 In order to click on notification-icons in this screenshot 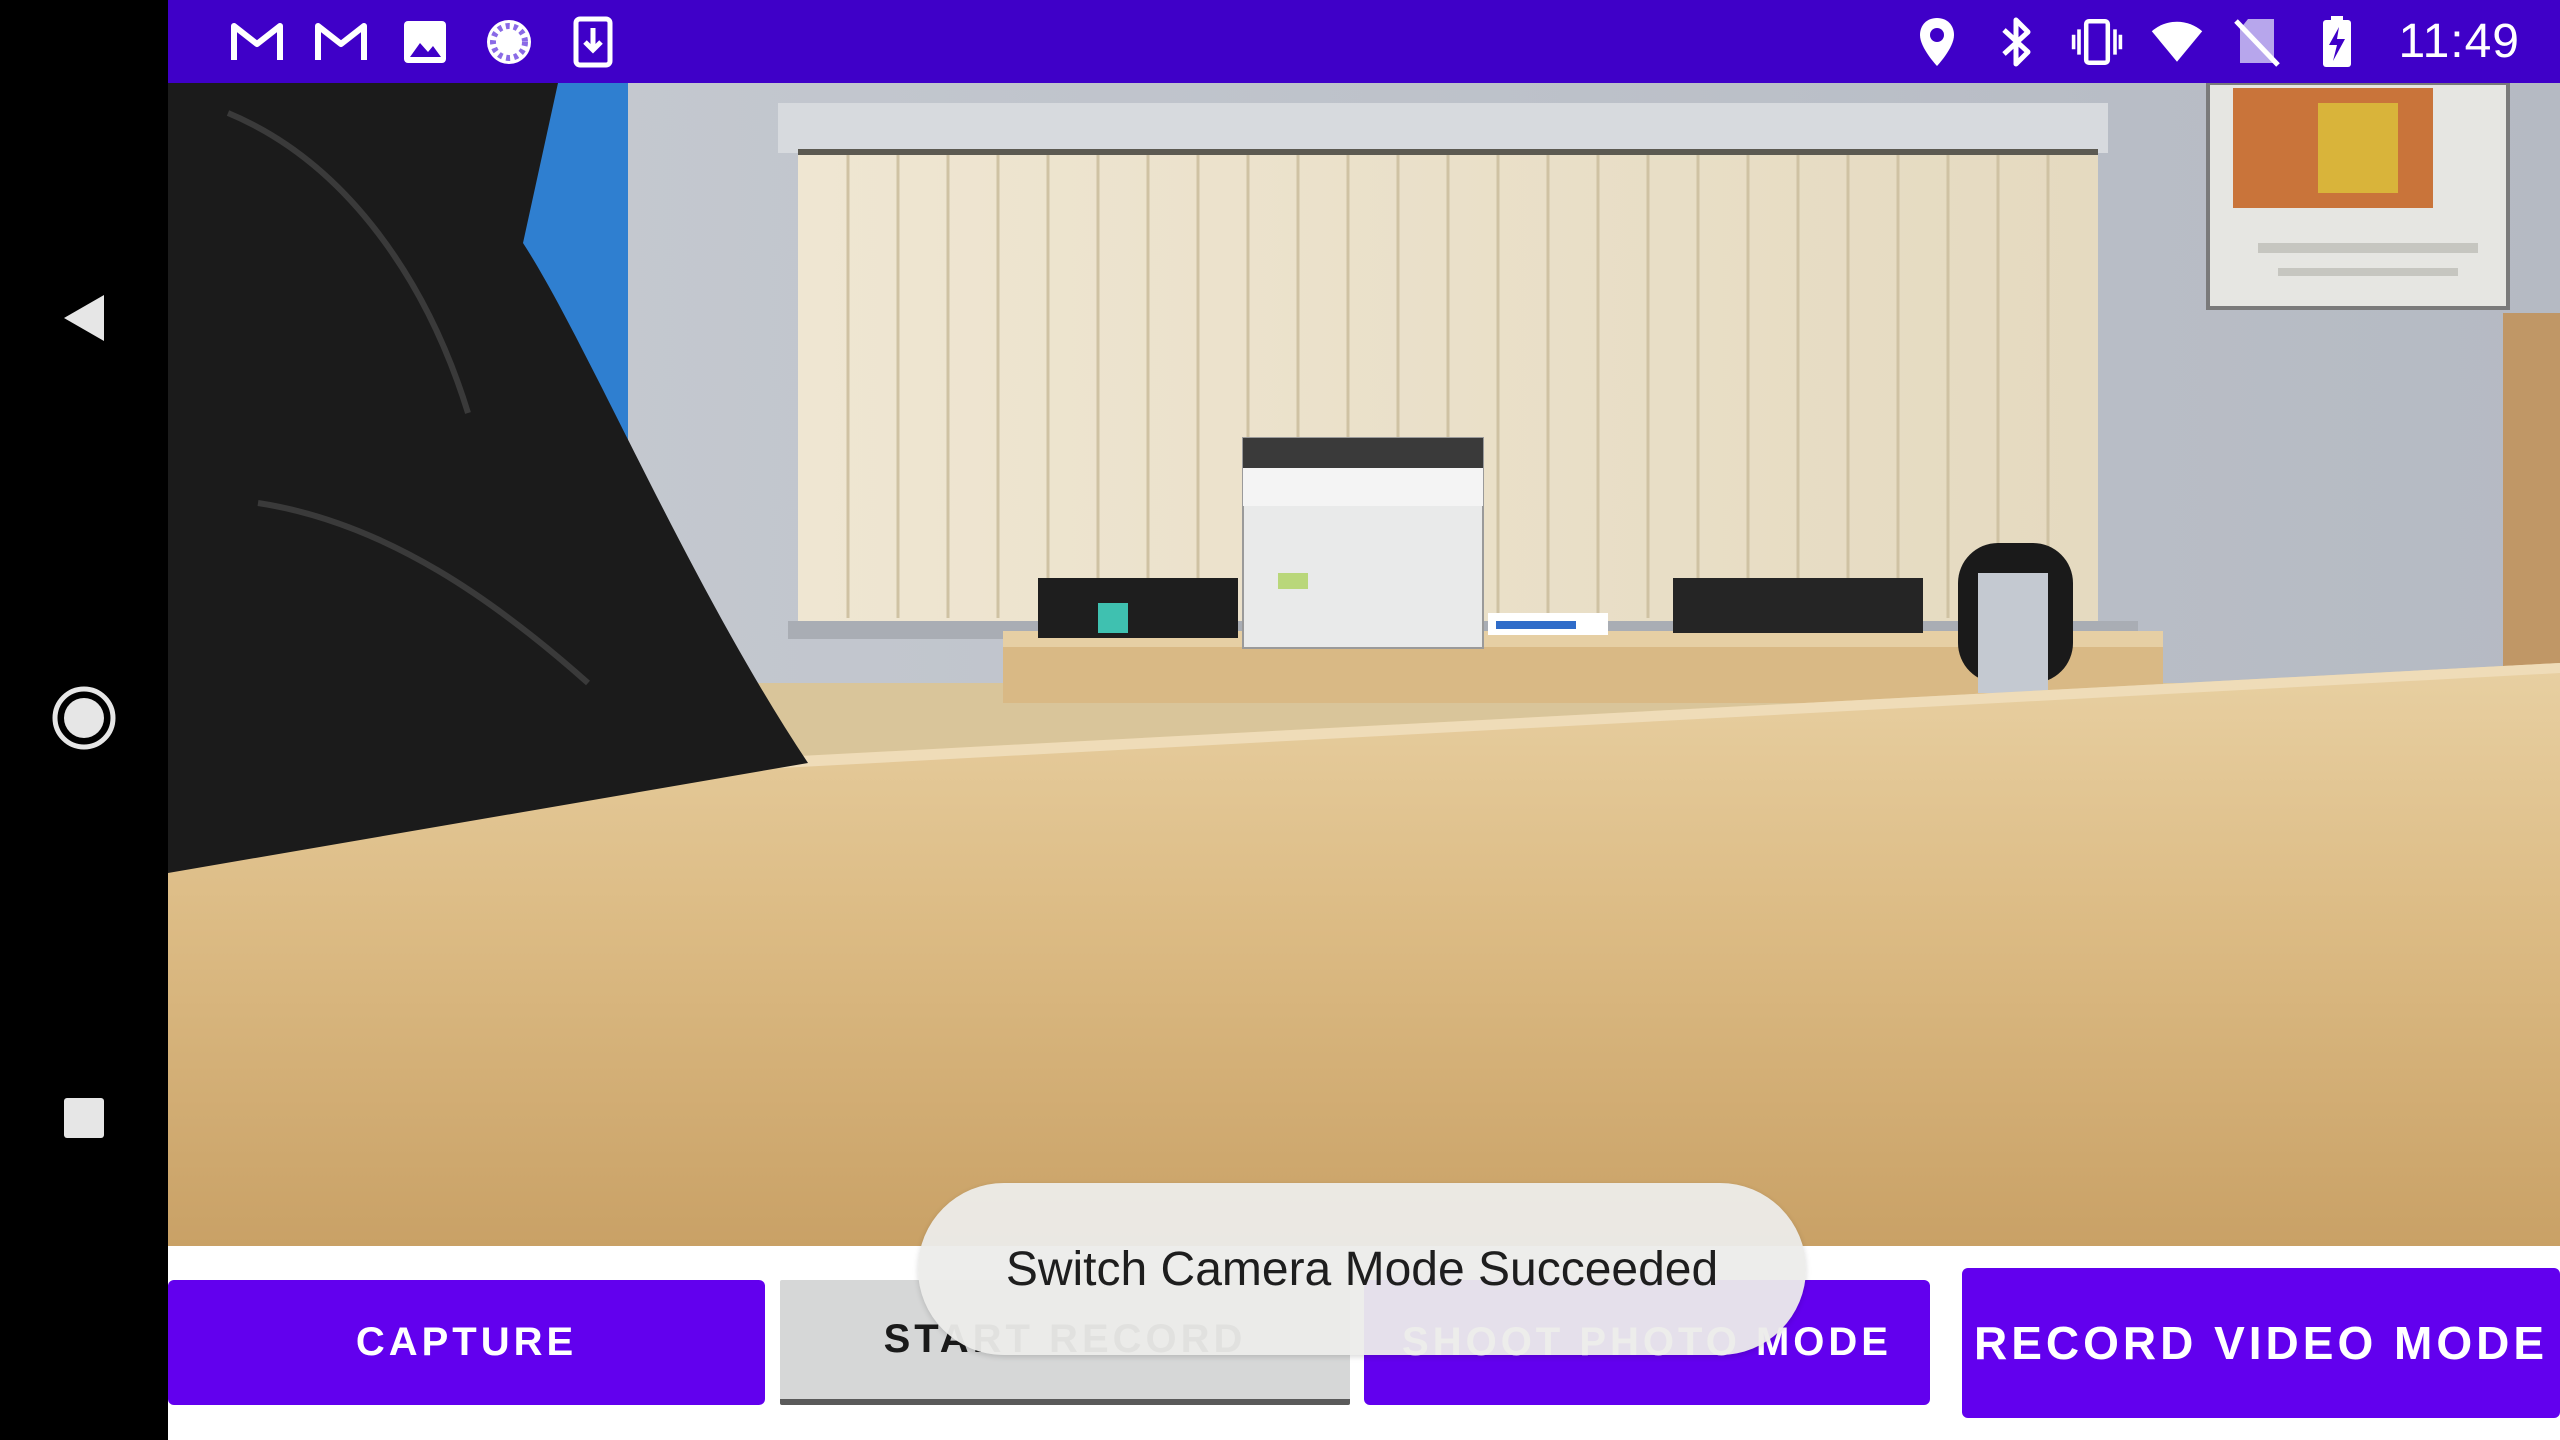, I will do `click(425, 41)`.